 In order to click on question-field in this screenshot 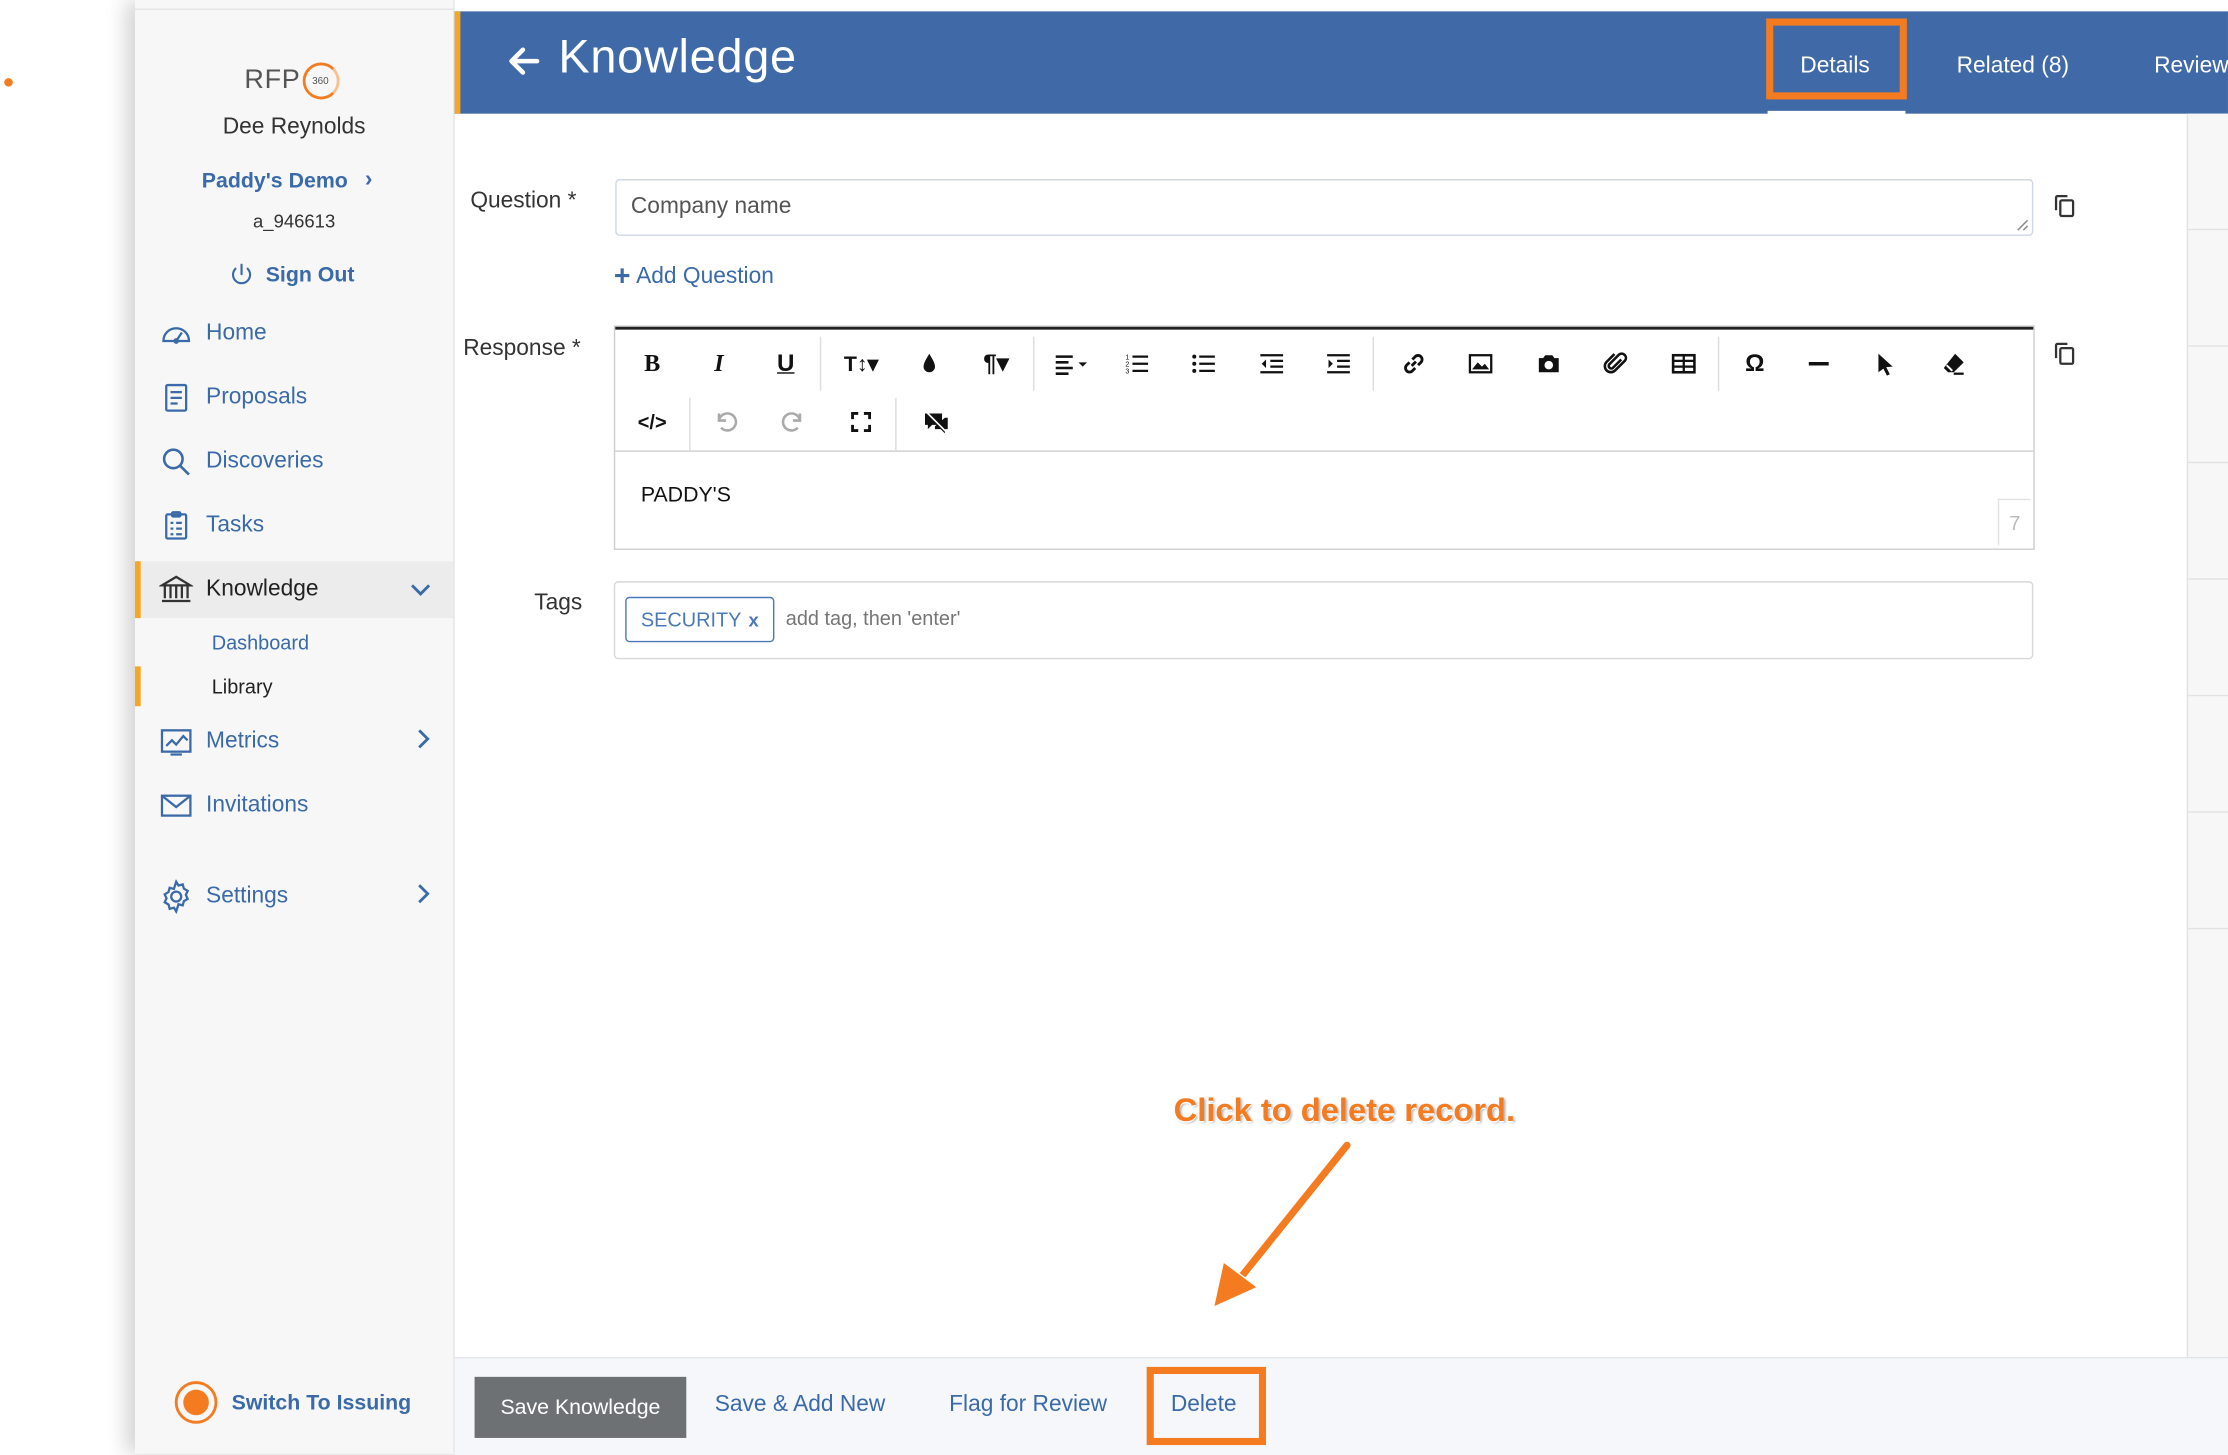, I will do `click(1324, 207)`.